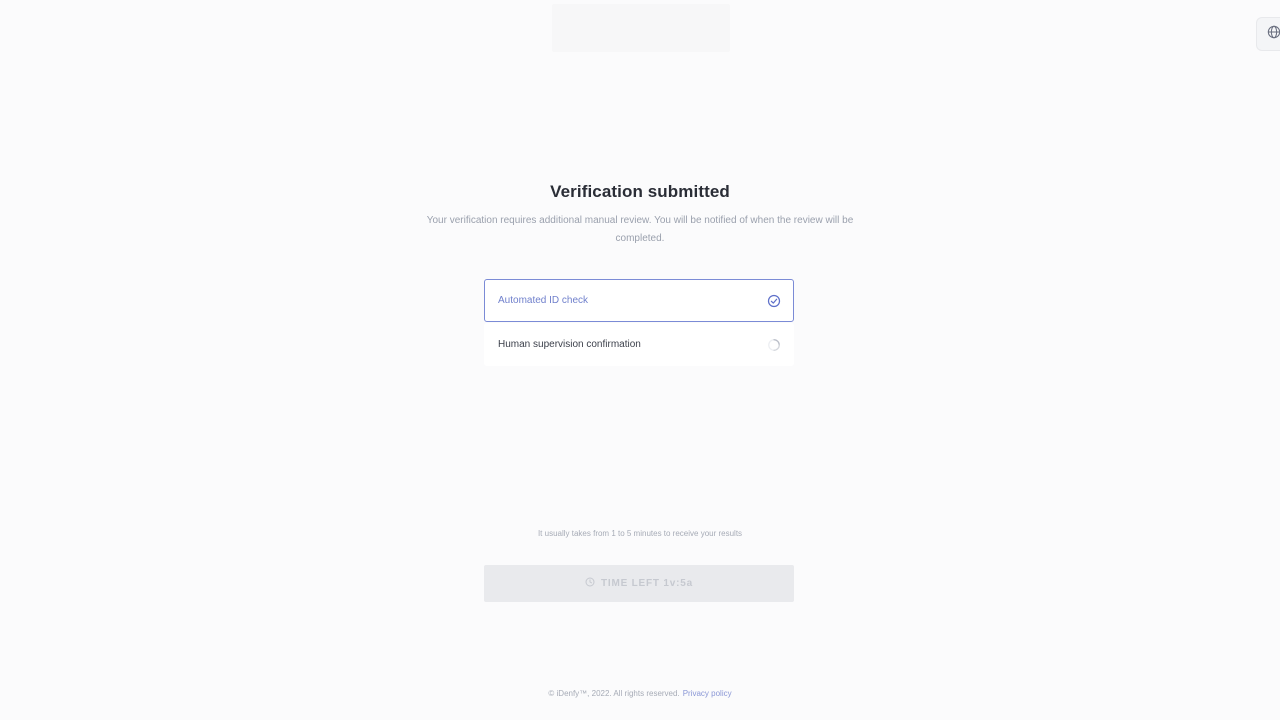 Image resolution: width=1280 pixels, height=720 pixels. Describe the element at coordinates (774, 301) in the screenshot. I see `check-circle-icon` at that location.